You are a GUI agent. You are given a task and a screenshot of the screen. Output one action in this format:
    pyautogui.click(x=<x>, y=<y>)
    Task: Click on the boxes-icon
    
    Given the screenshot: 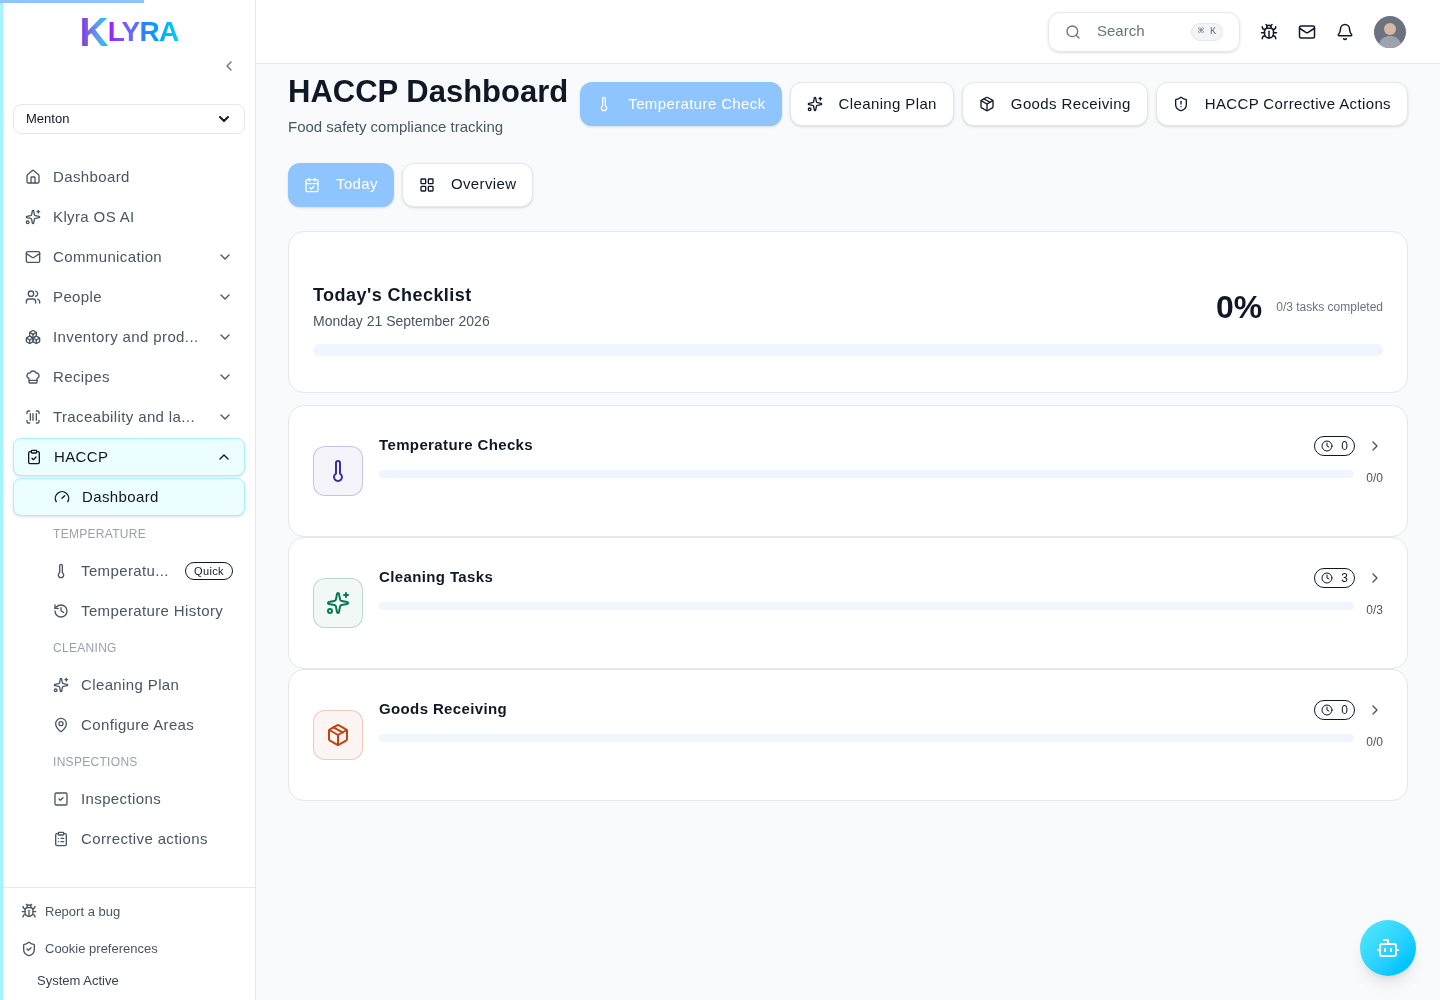 What is the action you would take?
    pyautogui.click(x=33, y=337)
    